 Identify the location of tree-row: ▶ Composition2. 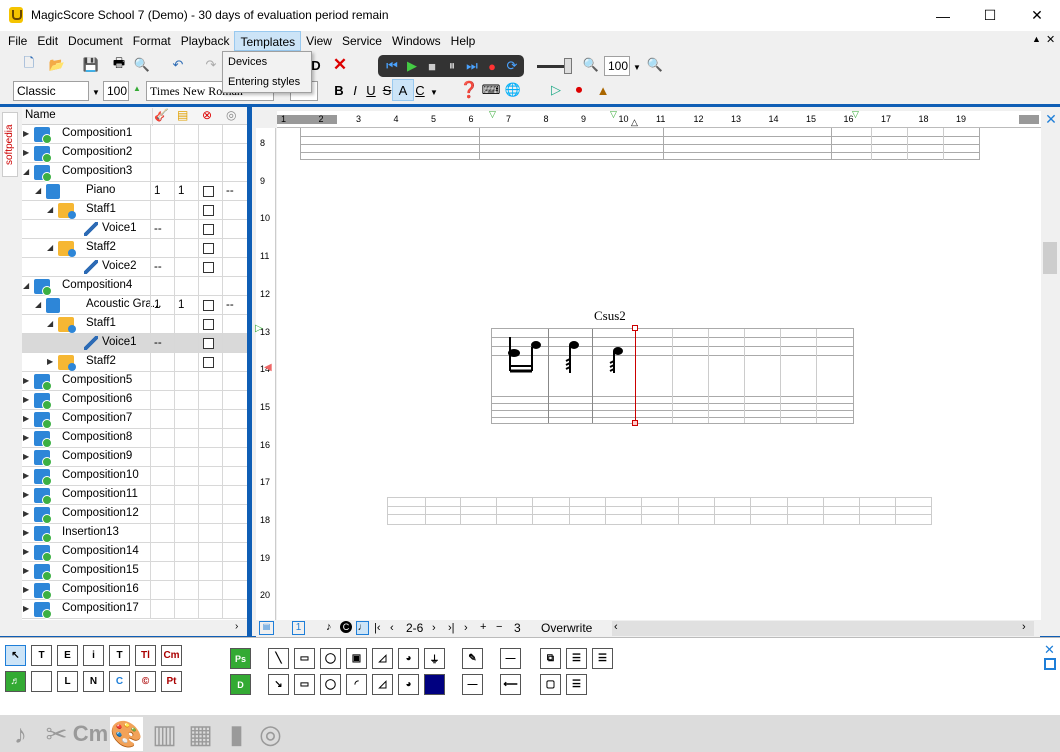
(134, 153).